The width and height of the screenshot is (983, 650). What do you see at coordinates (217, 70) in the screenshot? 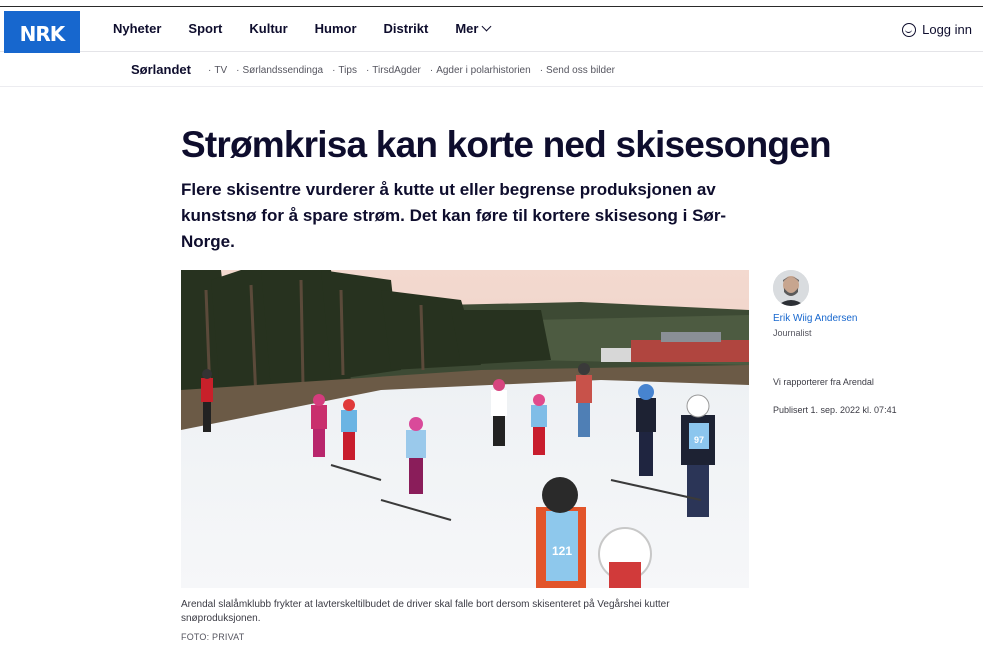
I see `subnav-link-tv: TV` at bounding box center [217, 70].